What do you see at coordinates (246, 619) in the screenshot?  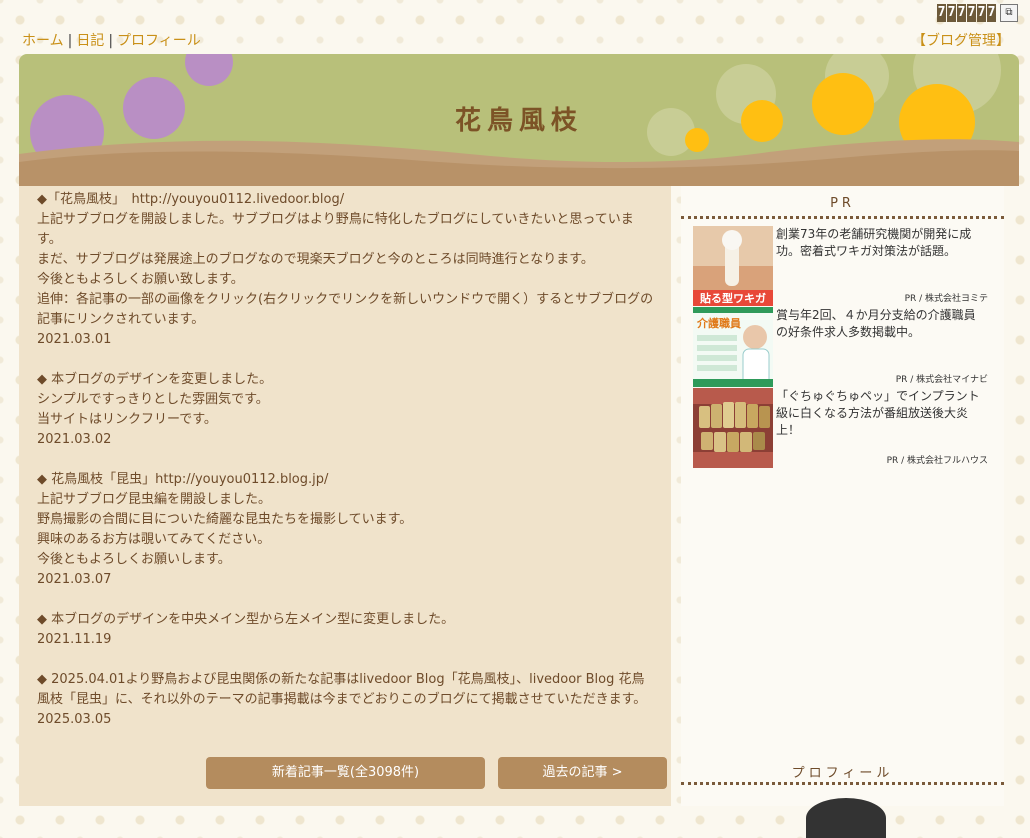 I see `post-line: ◆ 本ブログのデザインを中央メイン型から左メイン型に変更しました。` at bounding box center [246, 619].